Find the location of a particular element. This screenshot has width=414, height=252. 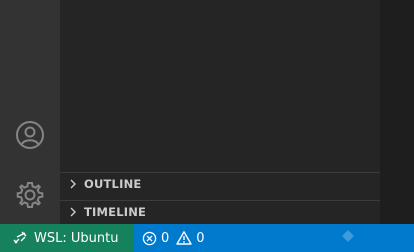

warning-icon is located at coordinates (184, 238).